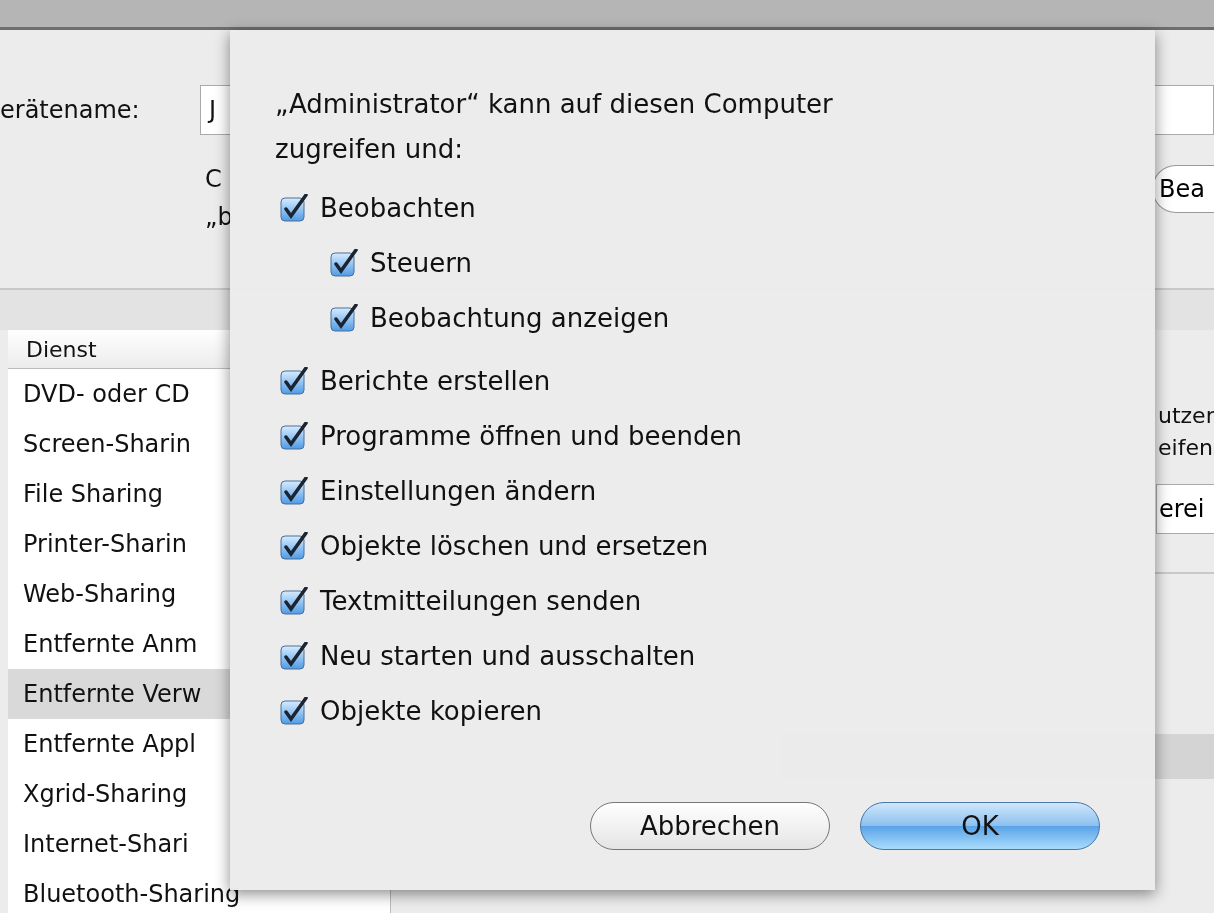 This screenshot has height=913, width=1214. I want to click on permission-label: Objekte löschen und ersetzen, so click(514, 545).